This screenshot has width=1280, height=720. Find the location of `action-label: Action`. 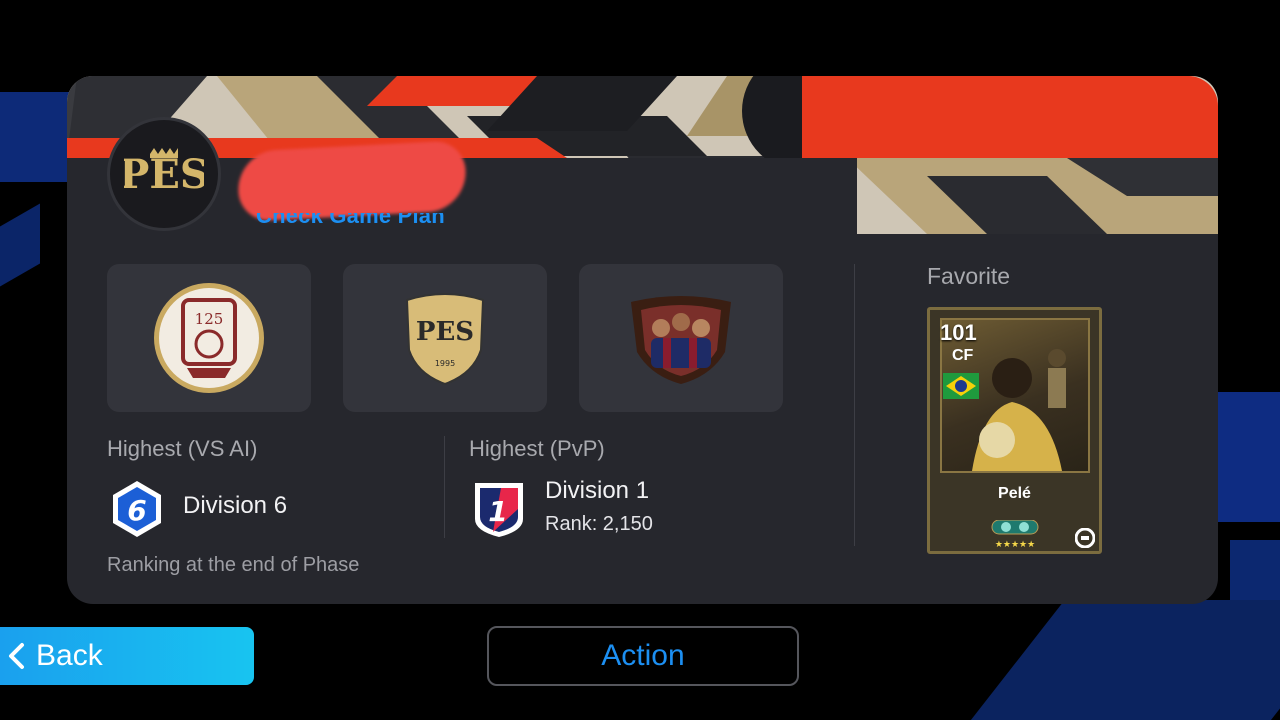

action-label: Action is located at coordinates (643, 655).